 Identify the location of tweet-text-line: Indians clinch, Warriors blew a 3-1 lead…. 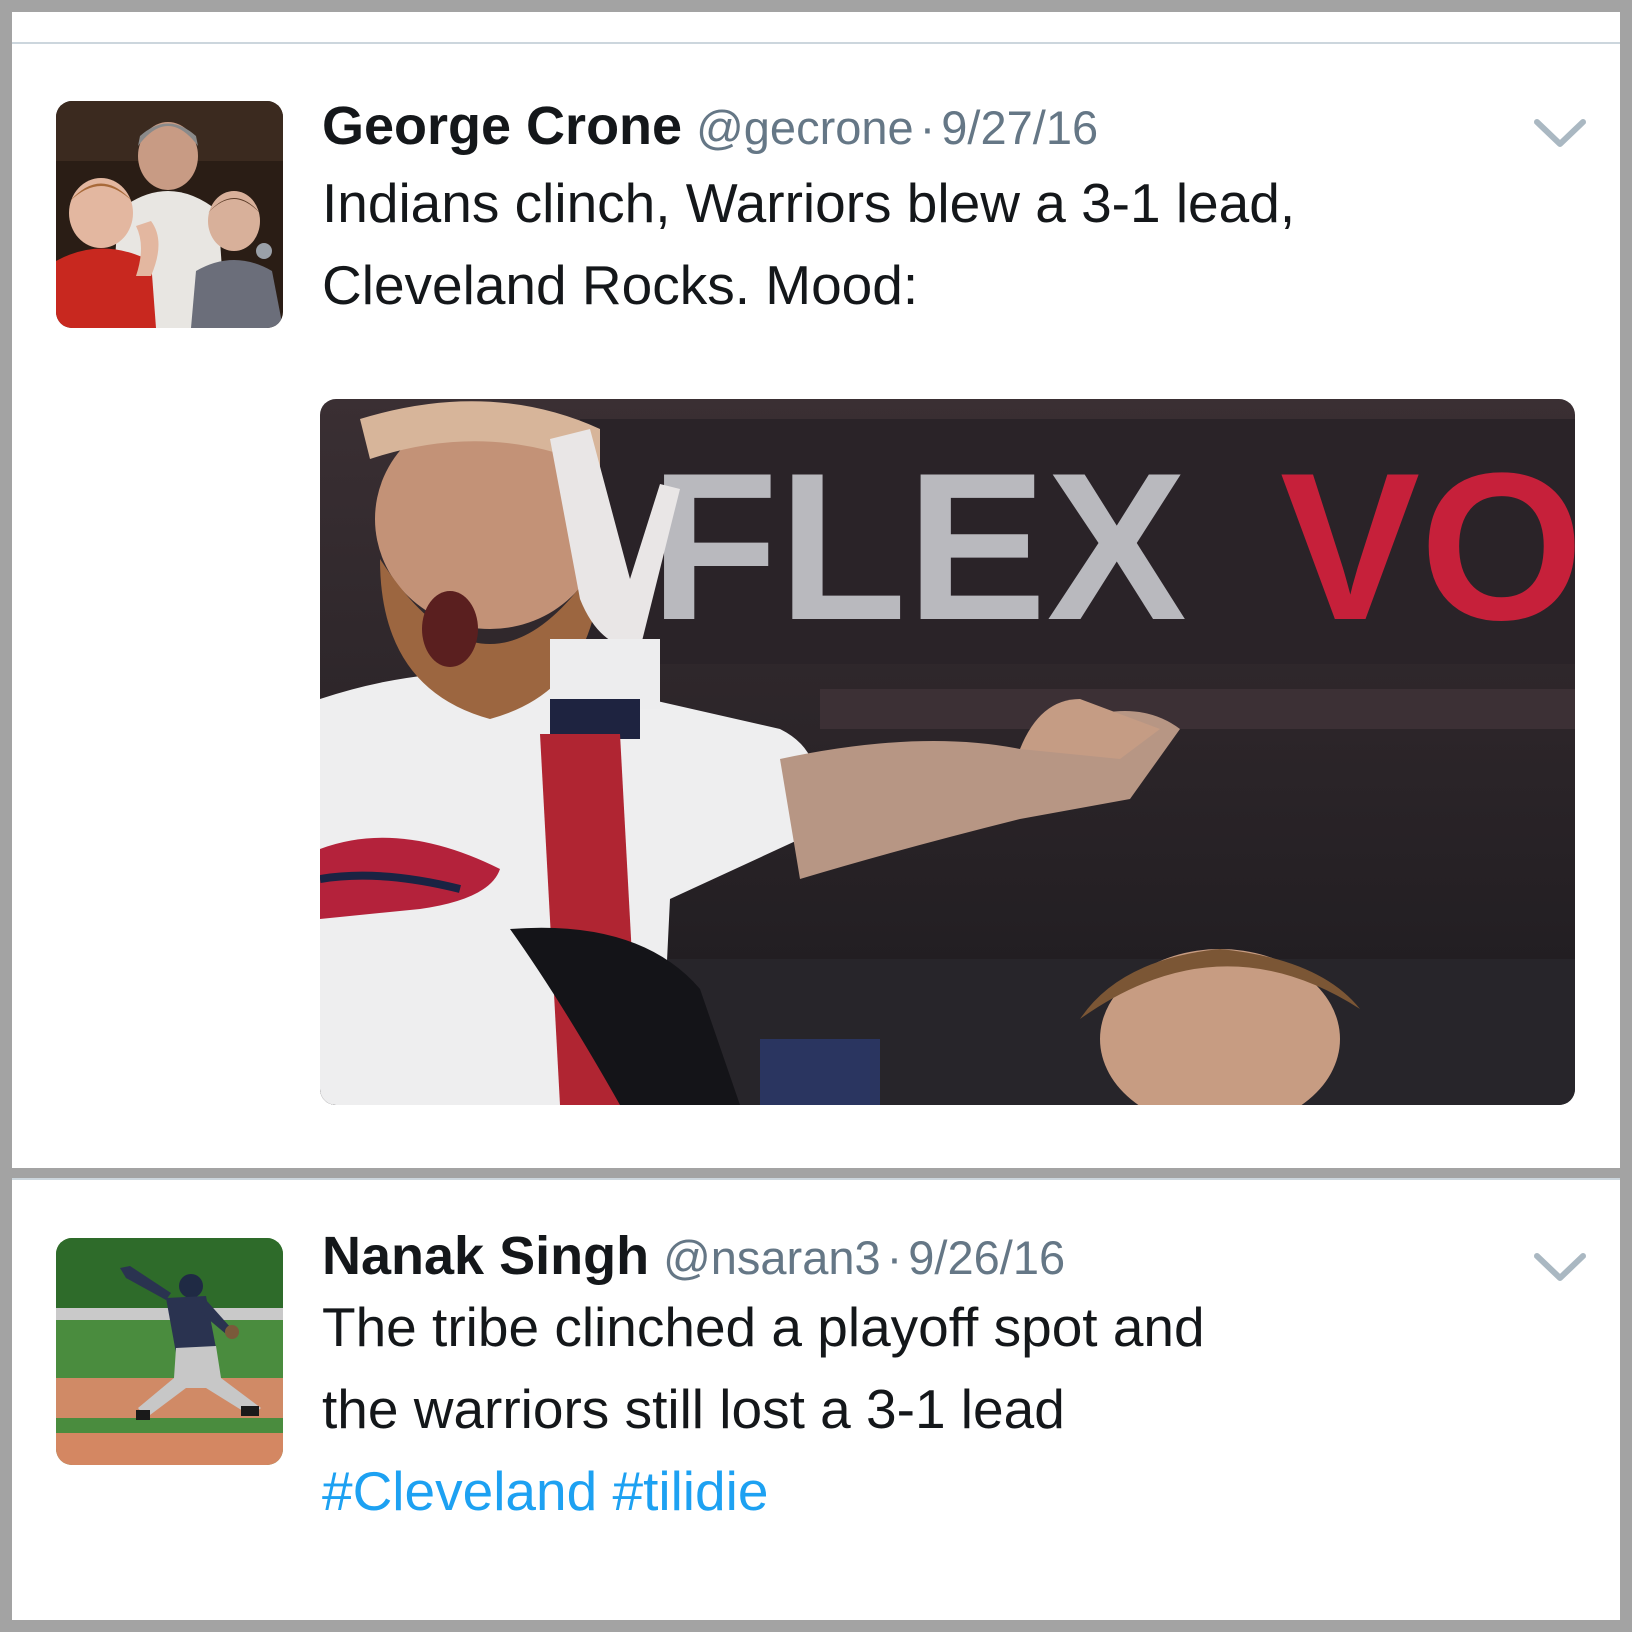
(809, 203).